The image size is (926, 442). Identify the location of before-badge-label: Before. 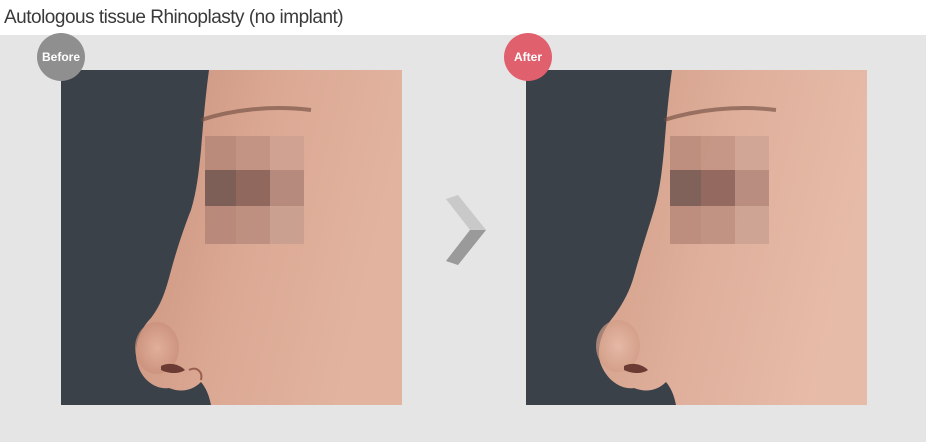
(60, 57).